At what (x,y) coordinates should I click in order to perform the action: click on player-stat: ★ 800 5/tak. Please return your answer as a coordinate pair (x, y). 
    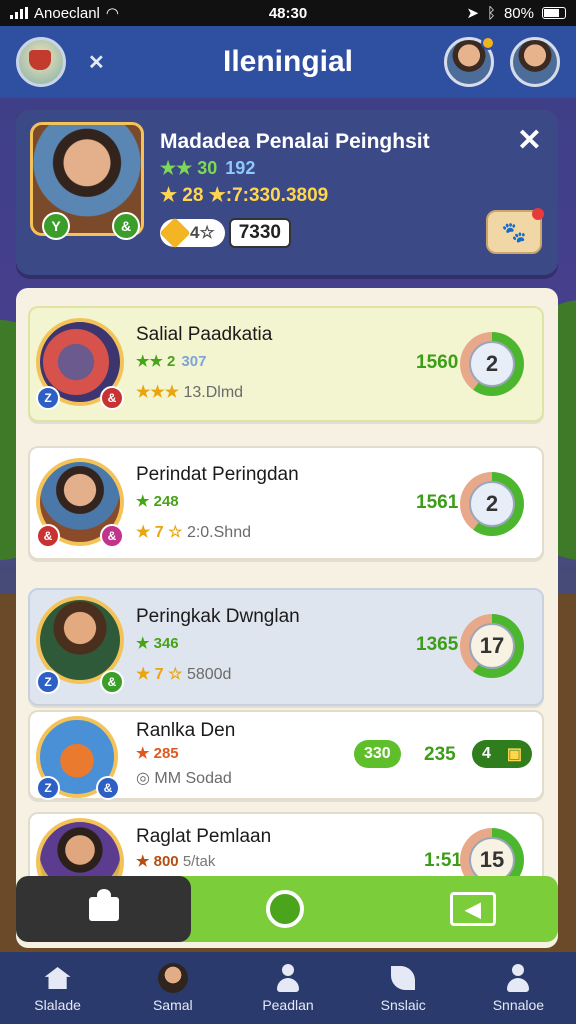
    Looking at the image, I should click on (176, 861).